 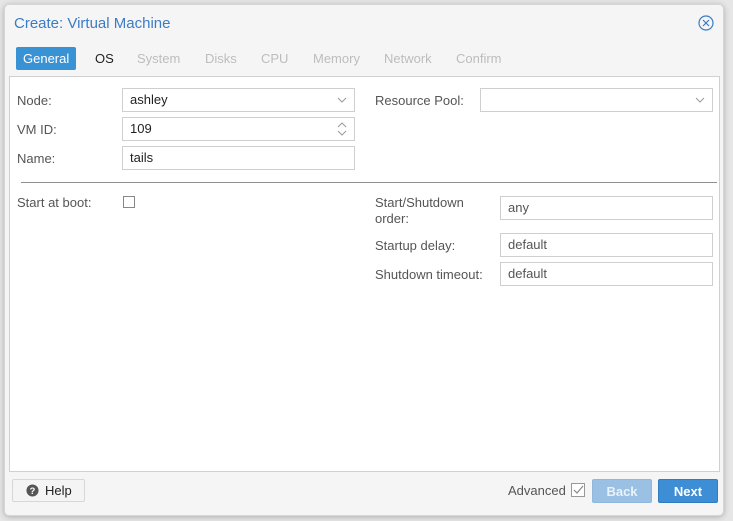 I want to click on close-circle-icon, so click(x=706, y=23).